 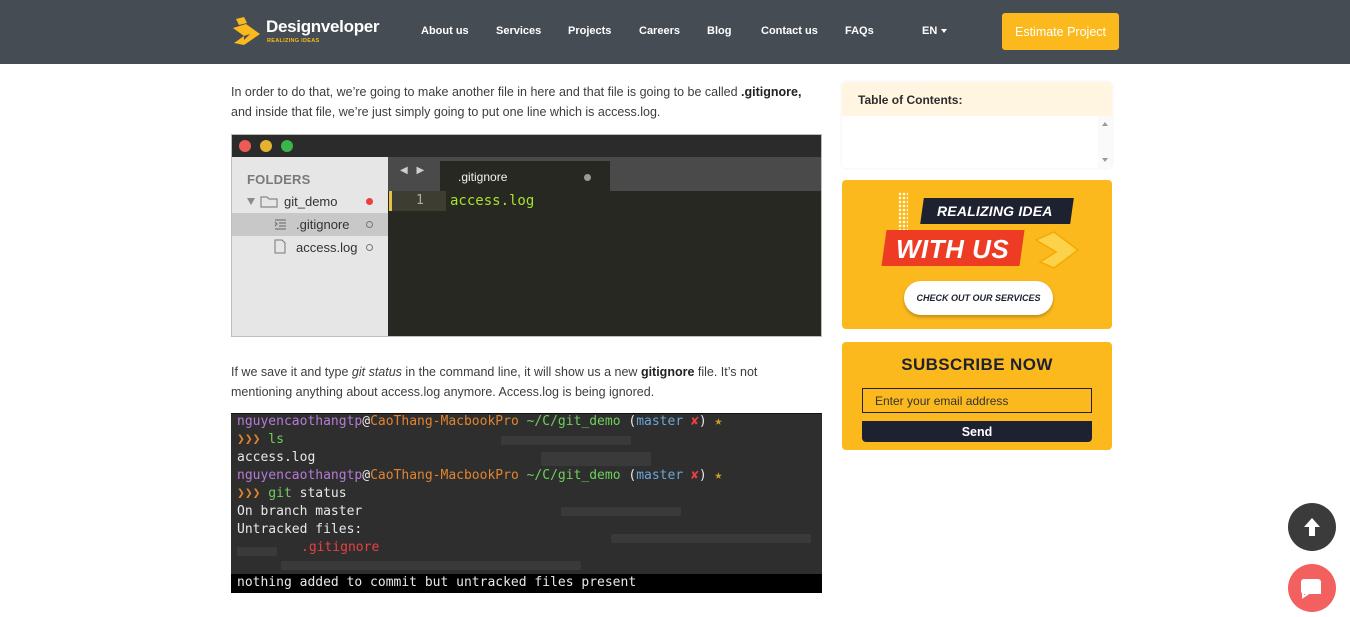 What do you see at coordinates (977, 99) in the screenshot?
I see `toc-header: Table of Contents:` at bounding box center [977, 99].